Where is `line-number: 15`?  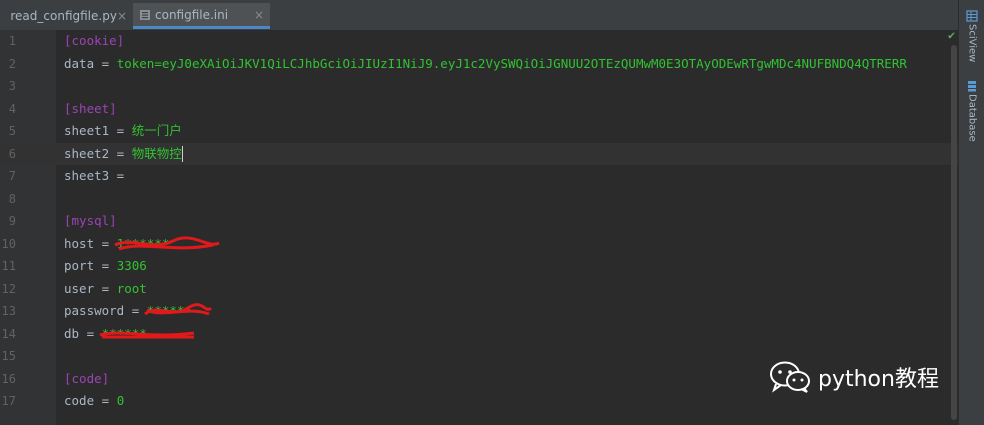
line-number: 15 is located at coordinates (8, 356).